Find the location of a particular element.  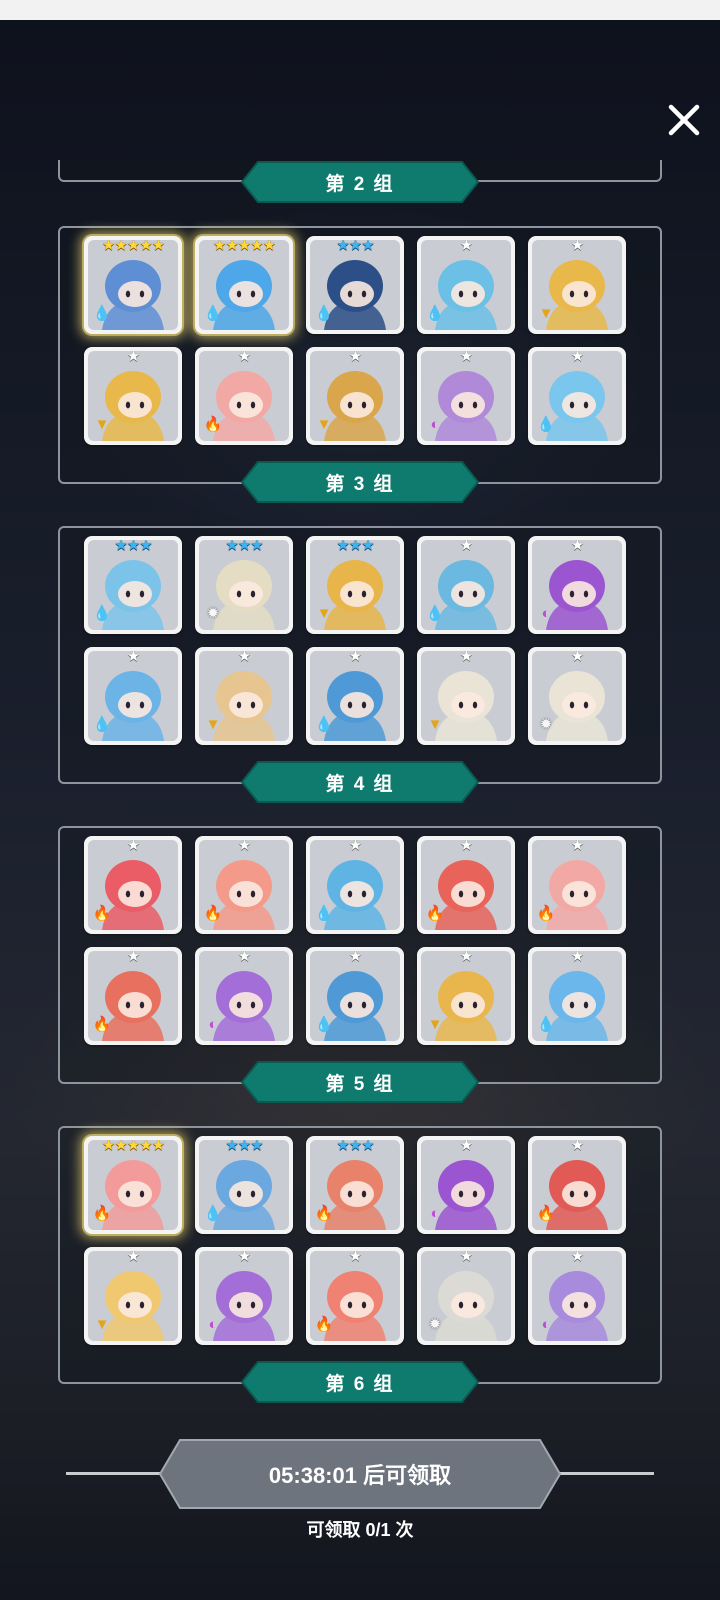

group-panel: ★★★★★ 💧 ★★★★★ 💧 ★★★ 💧 ★ 💧 ★ ▼ ★ ▼ ★ 🔥 ★ ▼ ★ ◐ ★ 💧 is located at coordinates (360, 355).